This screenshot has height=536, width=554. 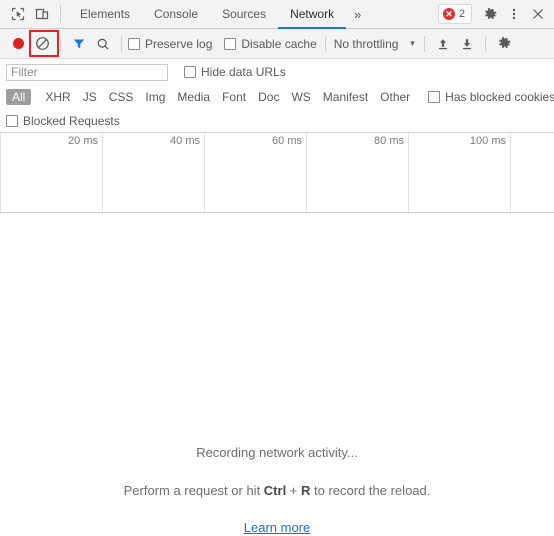 I want to click on disable-cache-label: Disable cache, so click(x=279, y=43).